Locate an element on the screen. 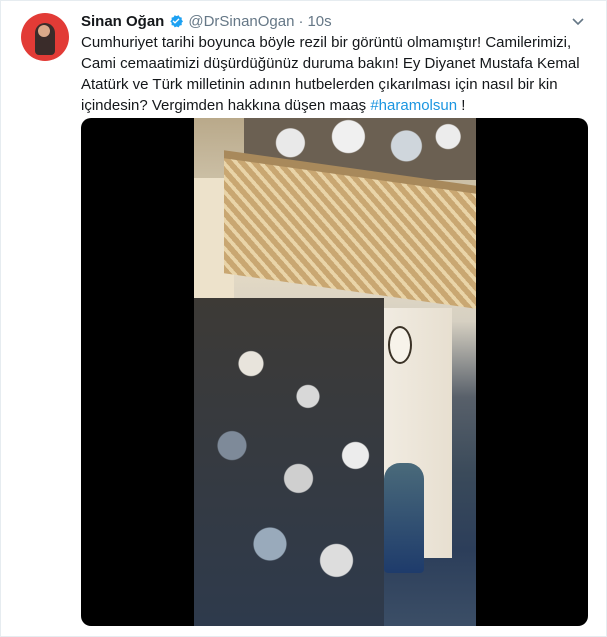 The width and height of the screenshot is (607, 637). tweet-header: Sinan Oğan @DrSinanOgan · 10s is located at coordinates (333, 21).